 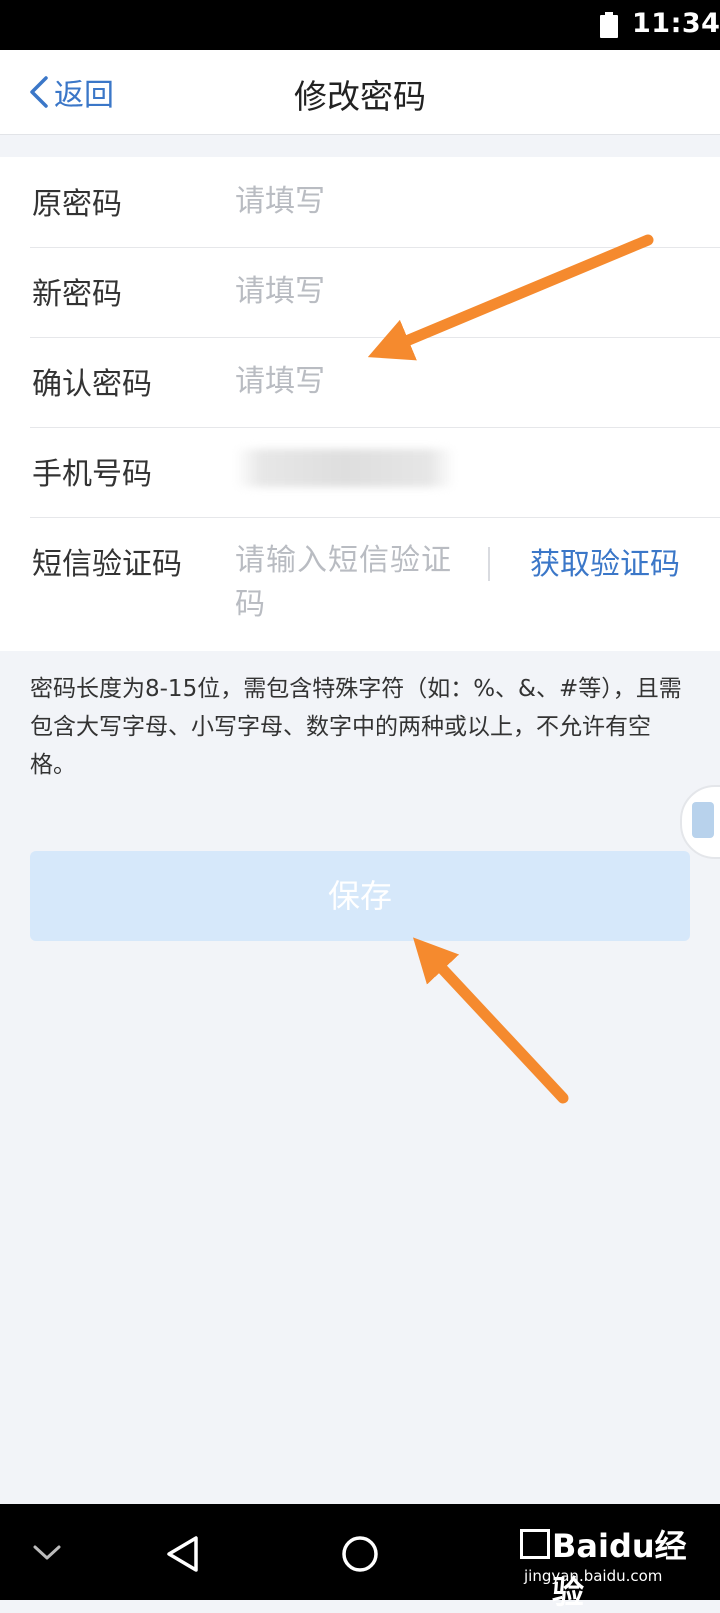 What do you see at coordinates (360, 1554) in the screenshot?
I see `home-circle-icon` at bounding box center [360, 1554].